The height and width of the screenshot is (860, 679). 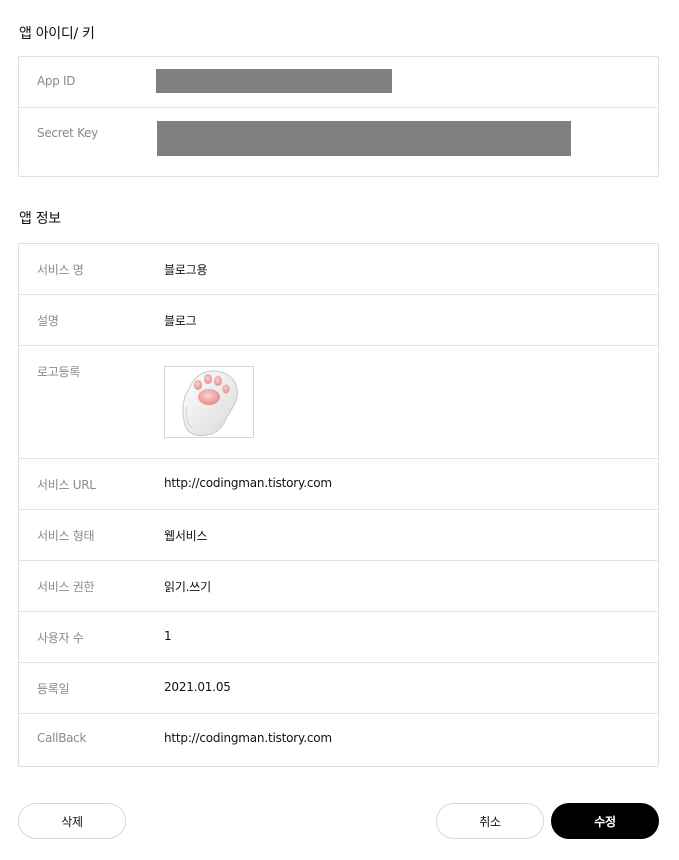 What do you see at coordinates (66, 587) in the screenshot?
I see `service-permission-label: 서비스 권한` at bounding box center [66, 587].